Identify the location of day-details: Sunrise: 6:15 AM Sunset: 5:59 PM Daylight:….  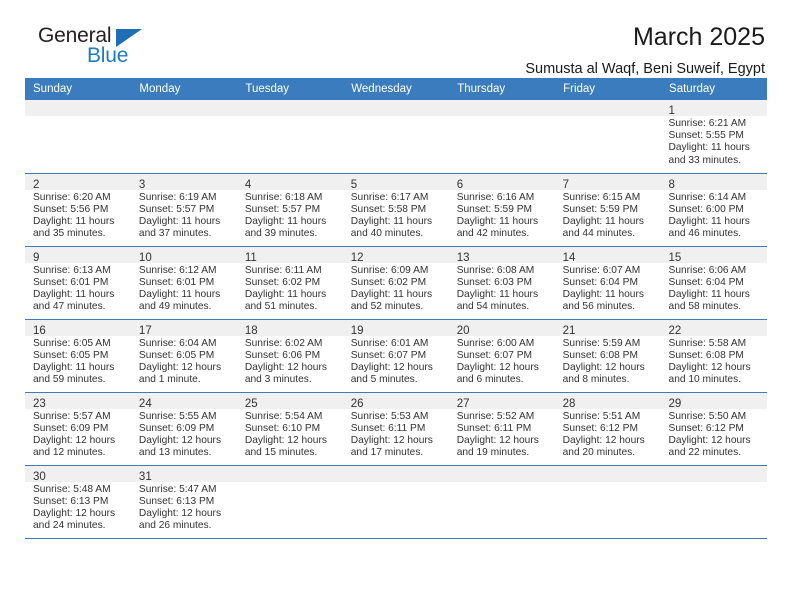
(608, 215).